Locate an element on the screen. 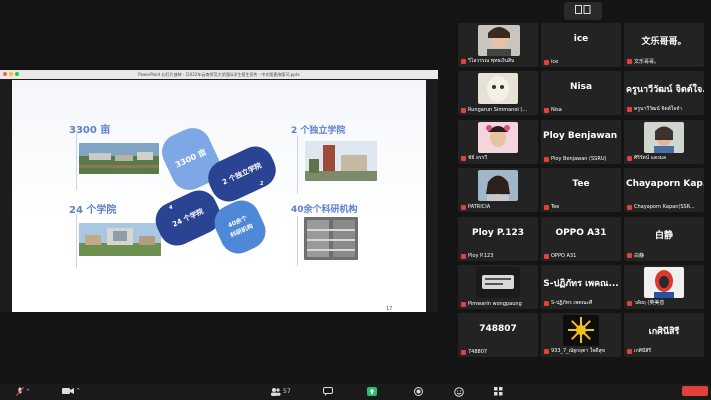 The height and width of the screenshot is (400, 711). participant-name: 文乐哥哥。 is located at coordinates (647, 62).